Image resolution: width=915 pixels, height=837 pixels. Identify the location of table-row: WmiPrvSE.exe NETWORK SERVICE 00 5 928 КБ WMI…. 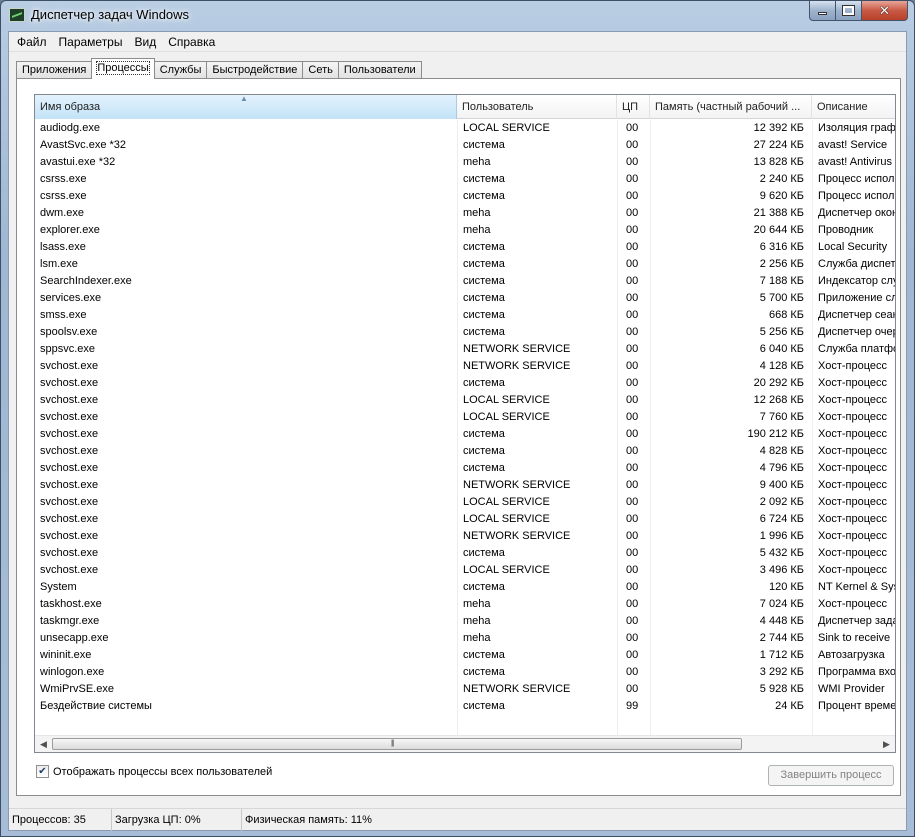
(465, 689).